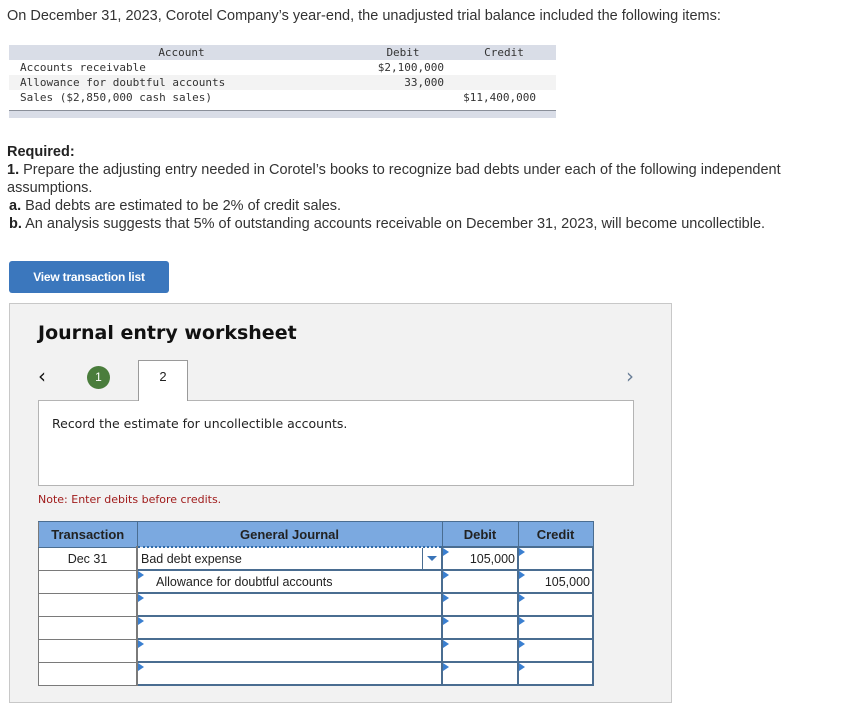  I want to click on note-text: Note: Enter debits before credits., so click(130, 499).